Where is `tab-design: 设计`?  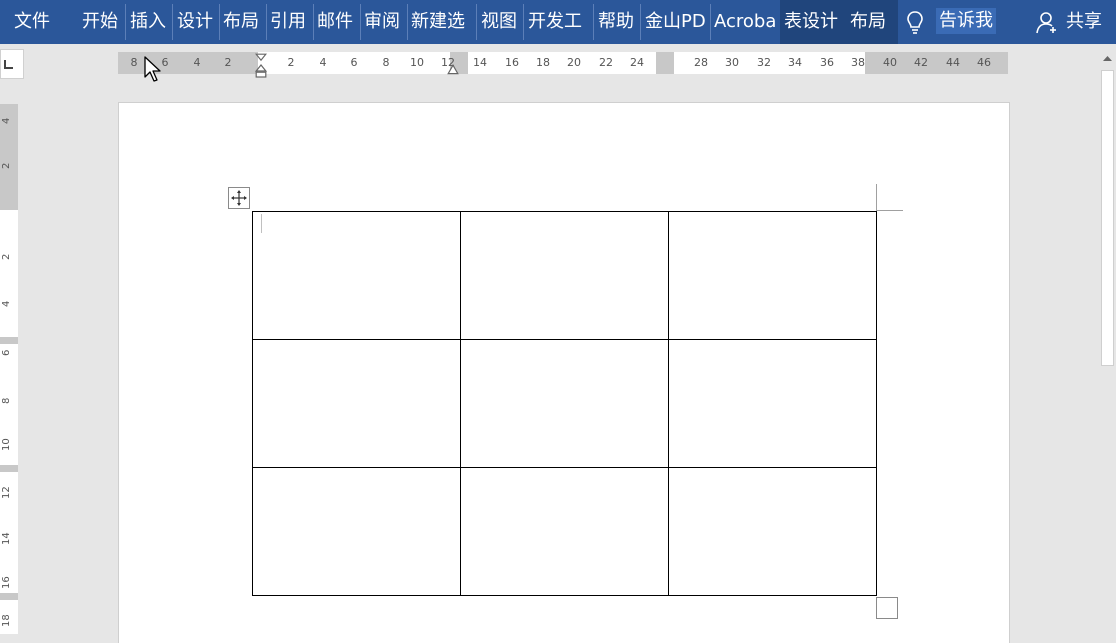 tab-design: 设计 is located at coordinates (196, 22).